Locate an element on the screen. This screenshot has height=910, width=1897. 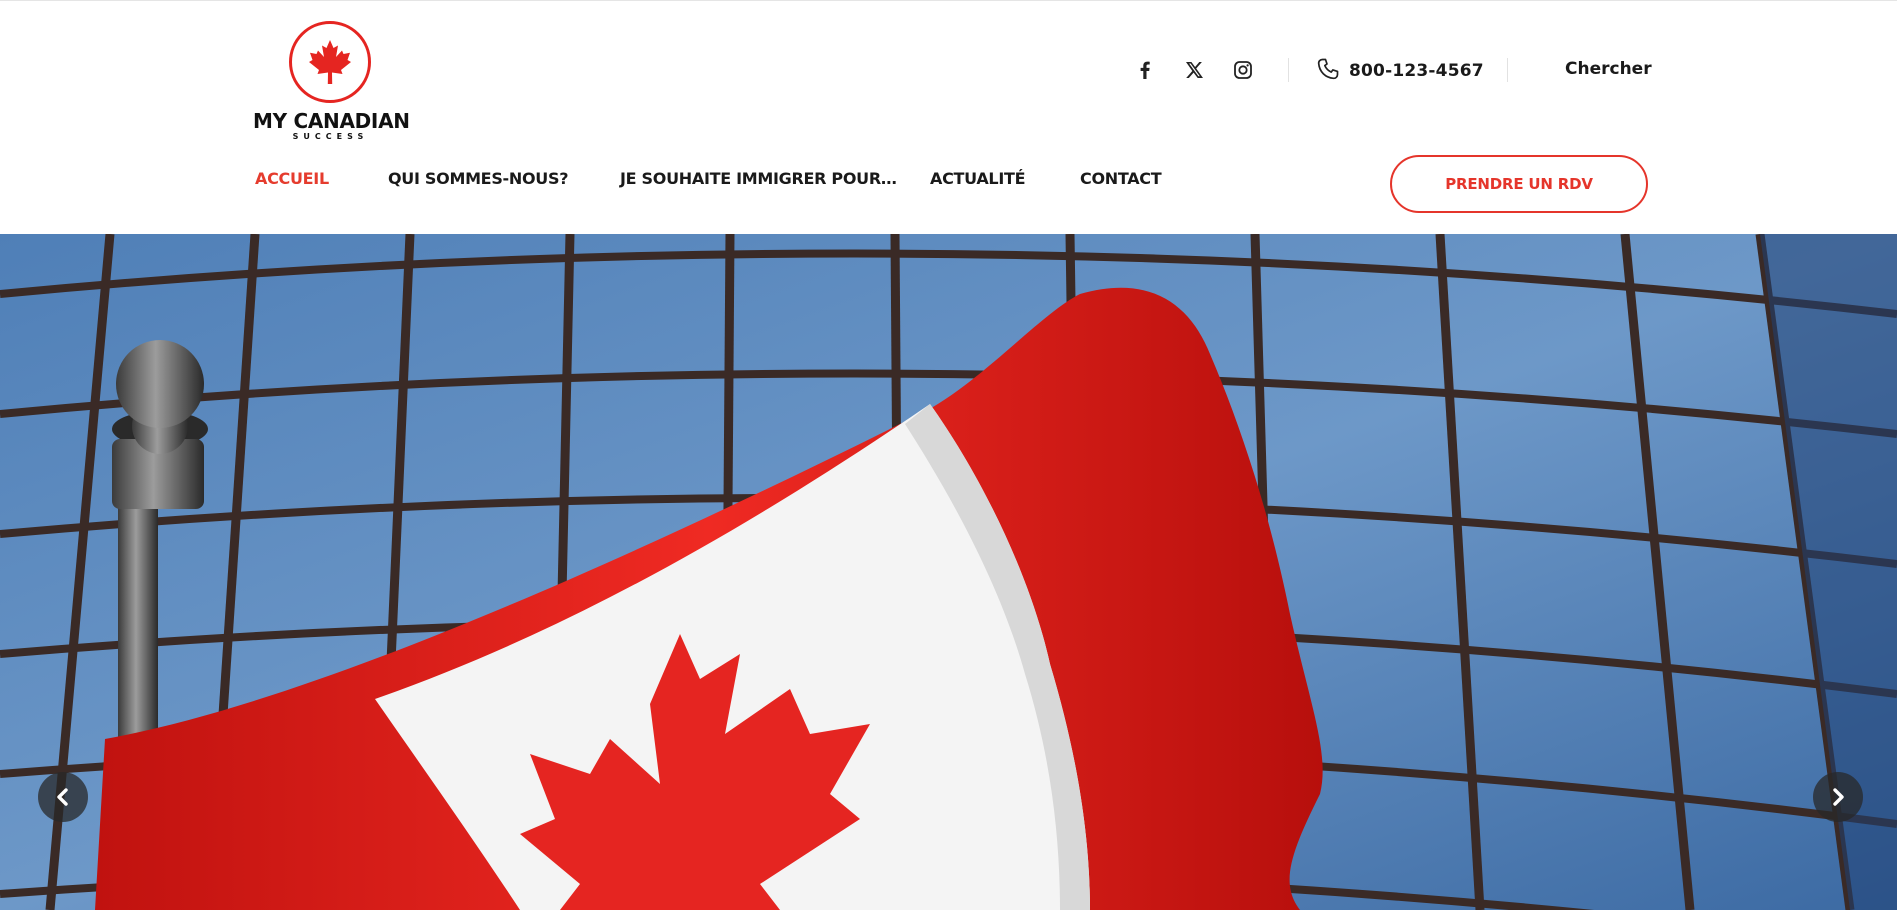
instagram-icon is located at coordinates (1243, 70).